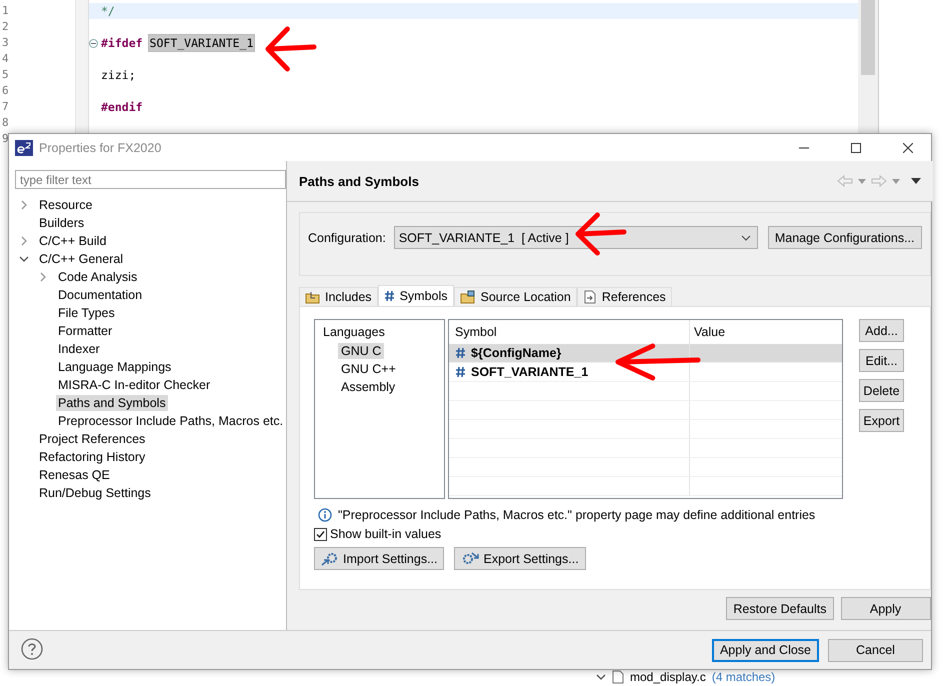 The image size is (943, 686). I want to click on tree-item: Code Analysis, so click(98, 277).